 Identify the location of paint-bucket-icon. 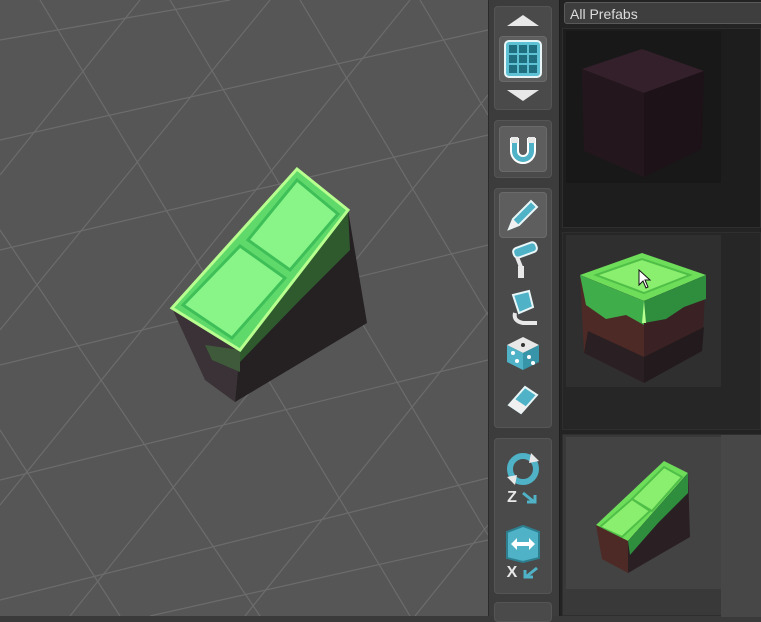
(524, 307).